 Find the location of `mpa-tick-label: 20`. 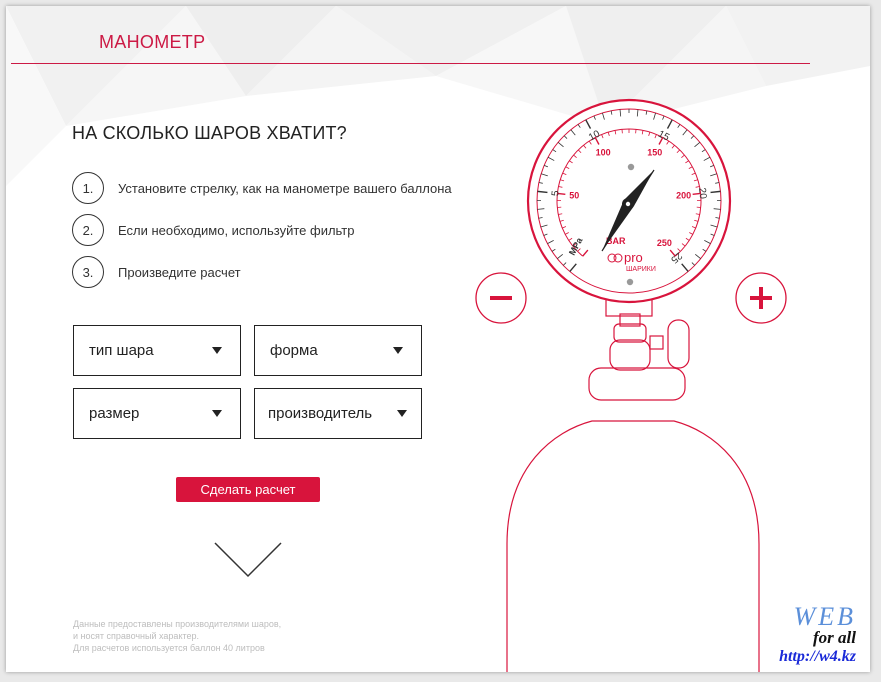

mpa-tick-label: 20 is located at coordinates (702, 193).